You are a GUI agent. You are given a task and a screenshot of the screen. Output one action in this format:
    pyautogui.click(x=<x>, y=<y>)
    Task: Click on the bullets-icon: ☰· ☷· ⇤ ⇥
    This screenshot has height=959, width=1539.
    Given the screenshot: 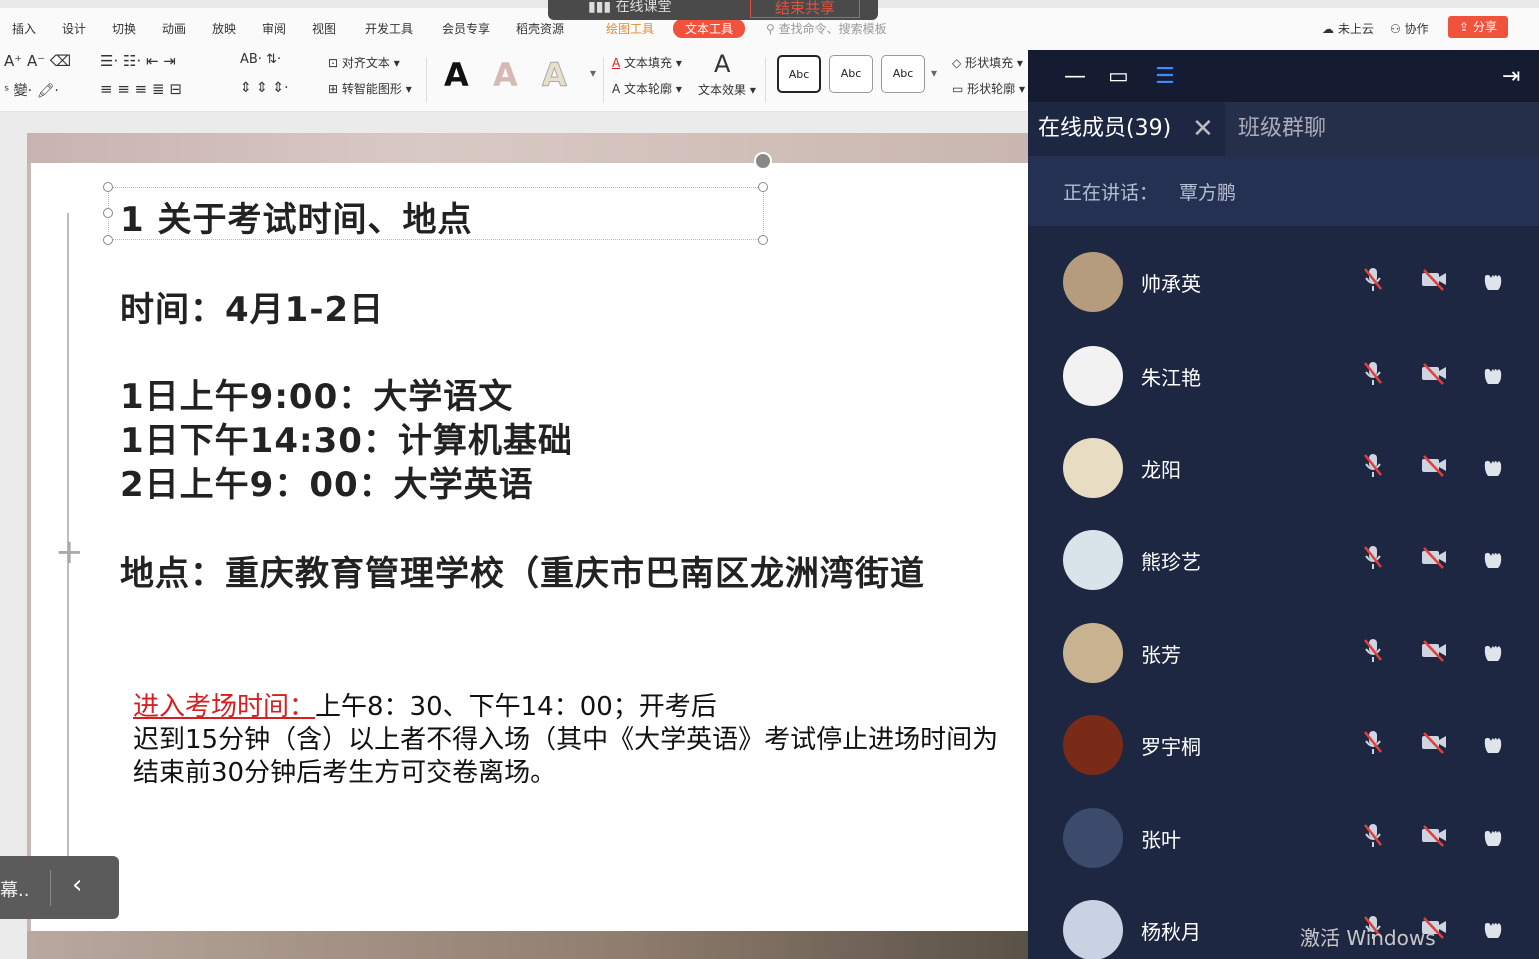 What is the action you would take?
    pyautogui.click(x=138, y=61)
    